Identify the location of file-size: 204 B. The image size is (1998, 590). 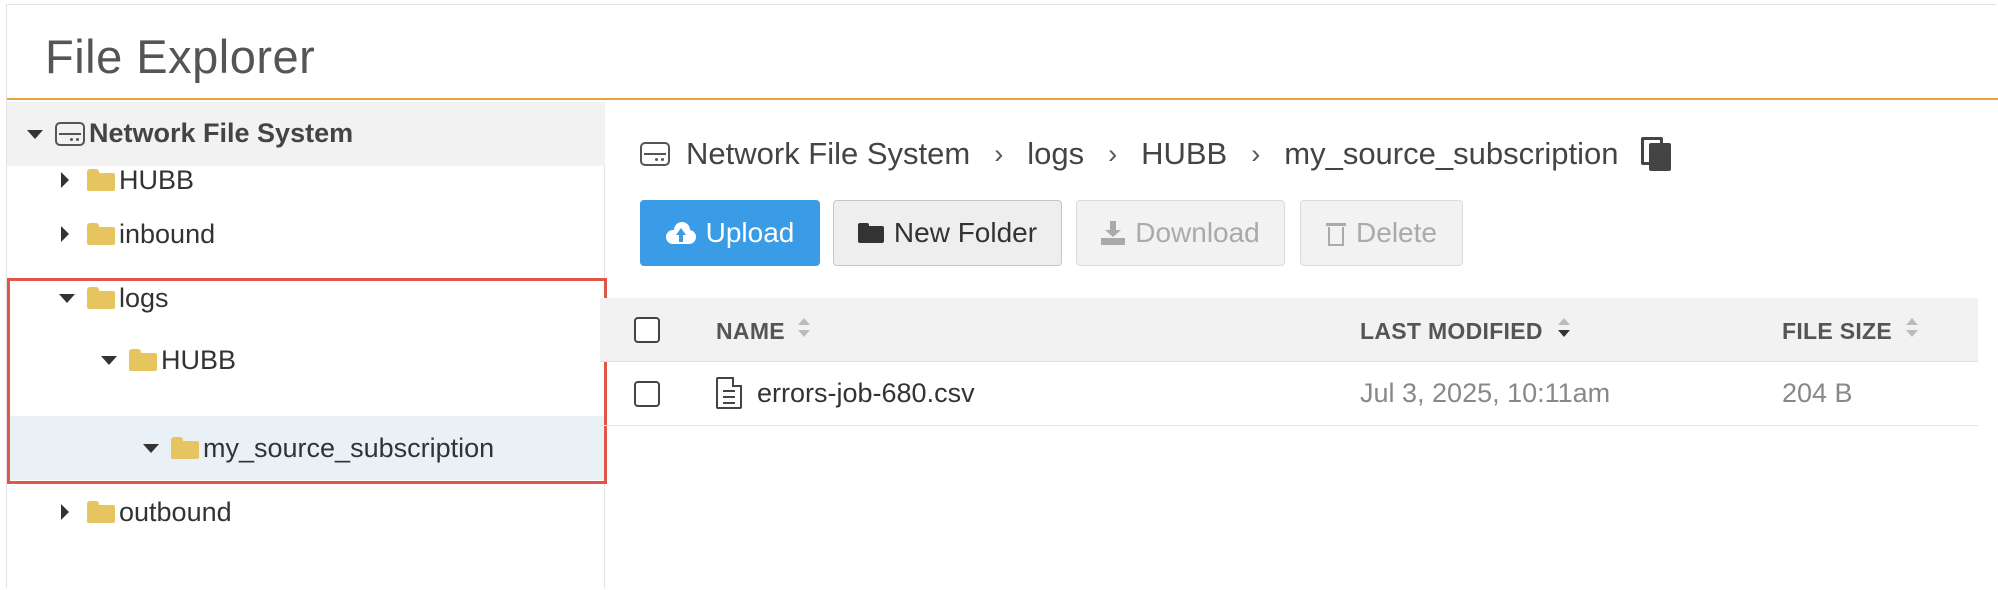
(1817, 393).